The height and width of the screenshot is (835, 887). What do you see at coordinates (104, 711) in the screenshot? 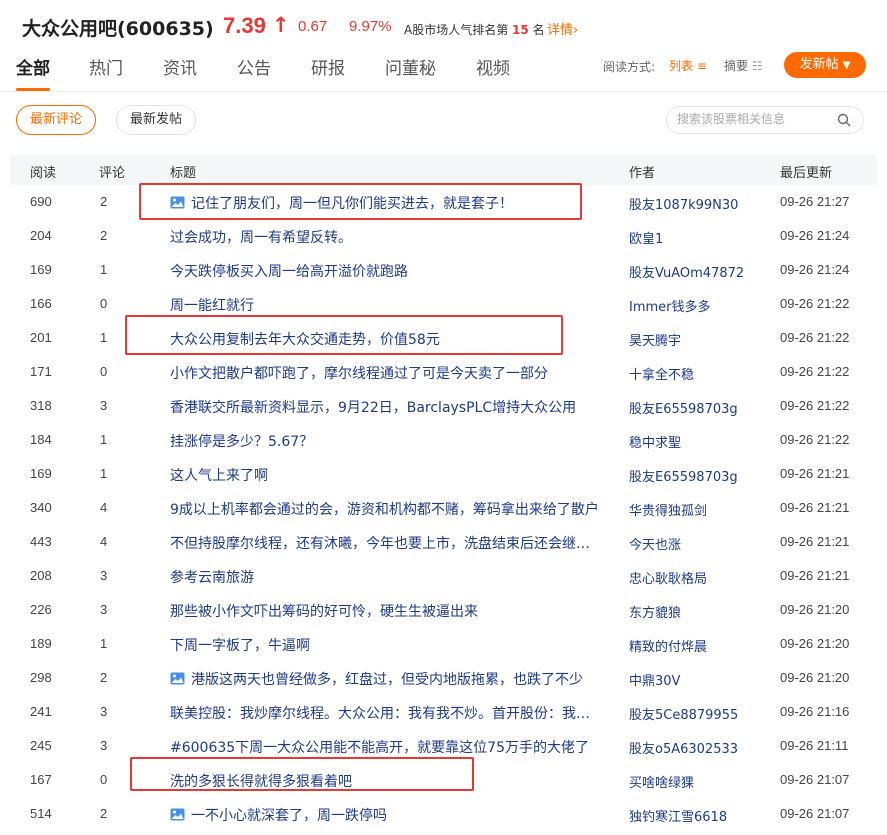
I see `comment-count: 3` at bounding box center [104, 711].